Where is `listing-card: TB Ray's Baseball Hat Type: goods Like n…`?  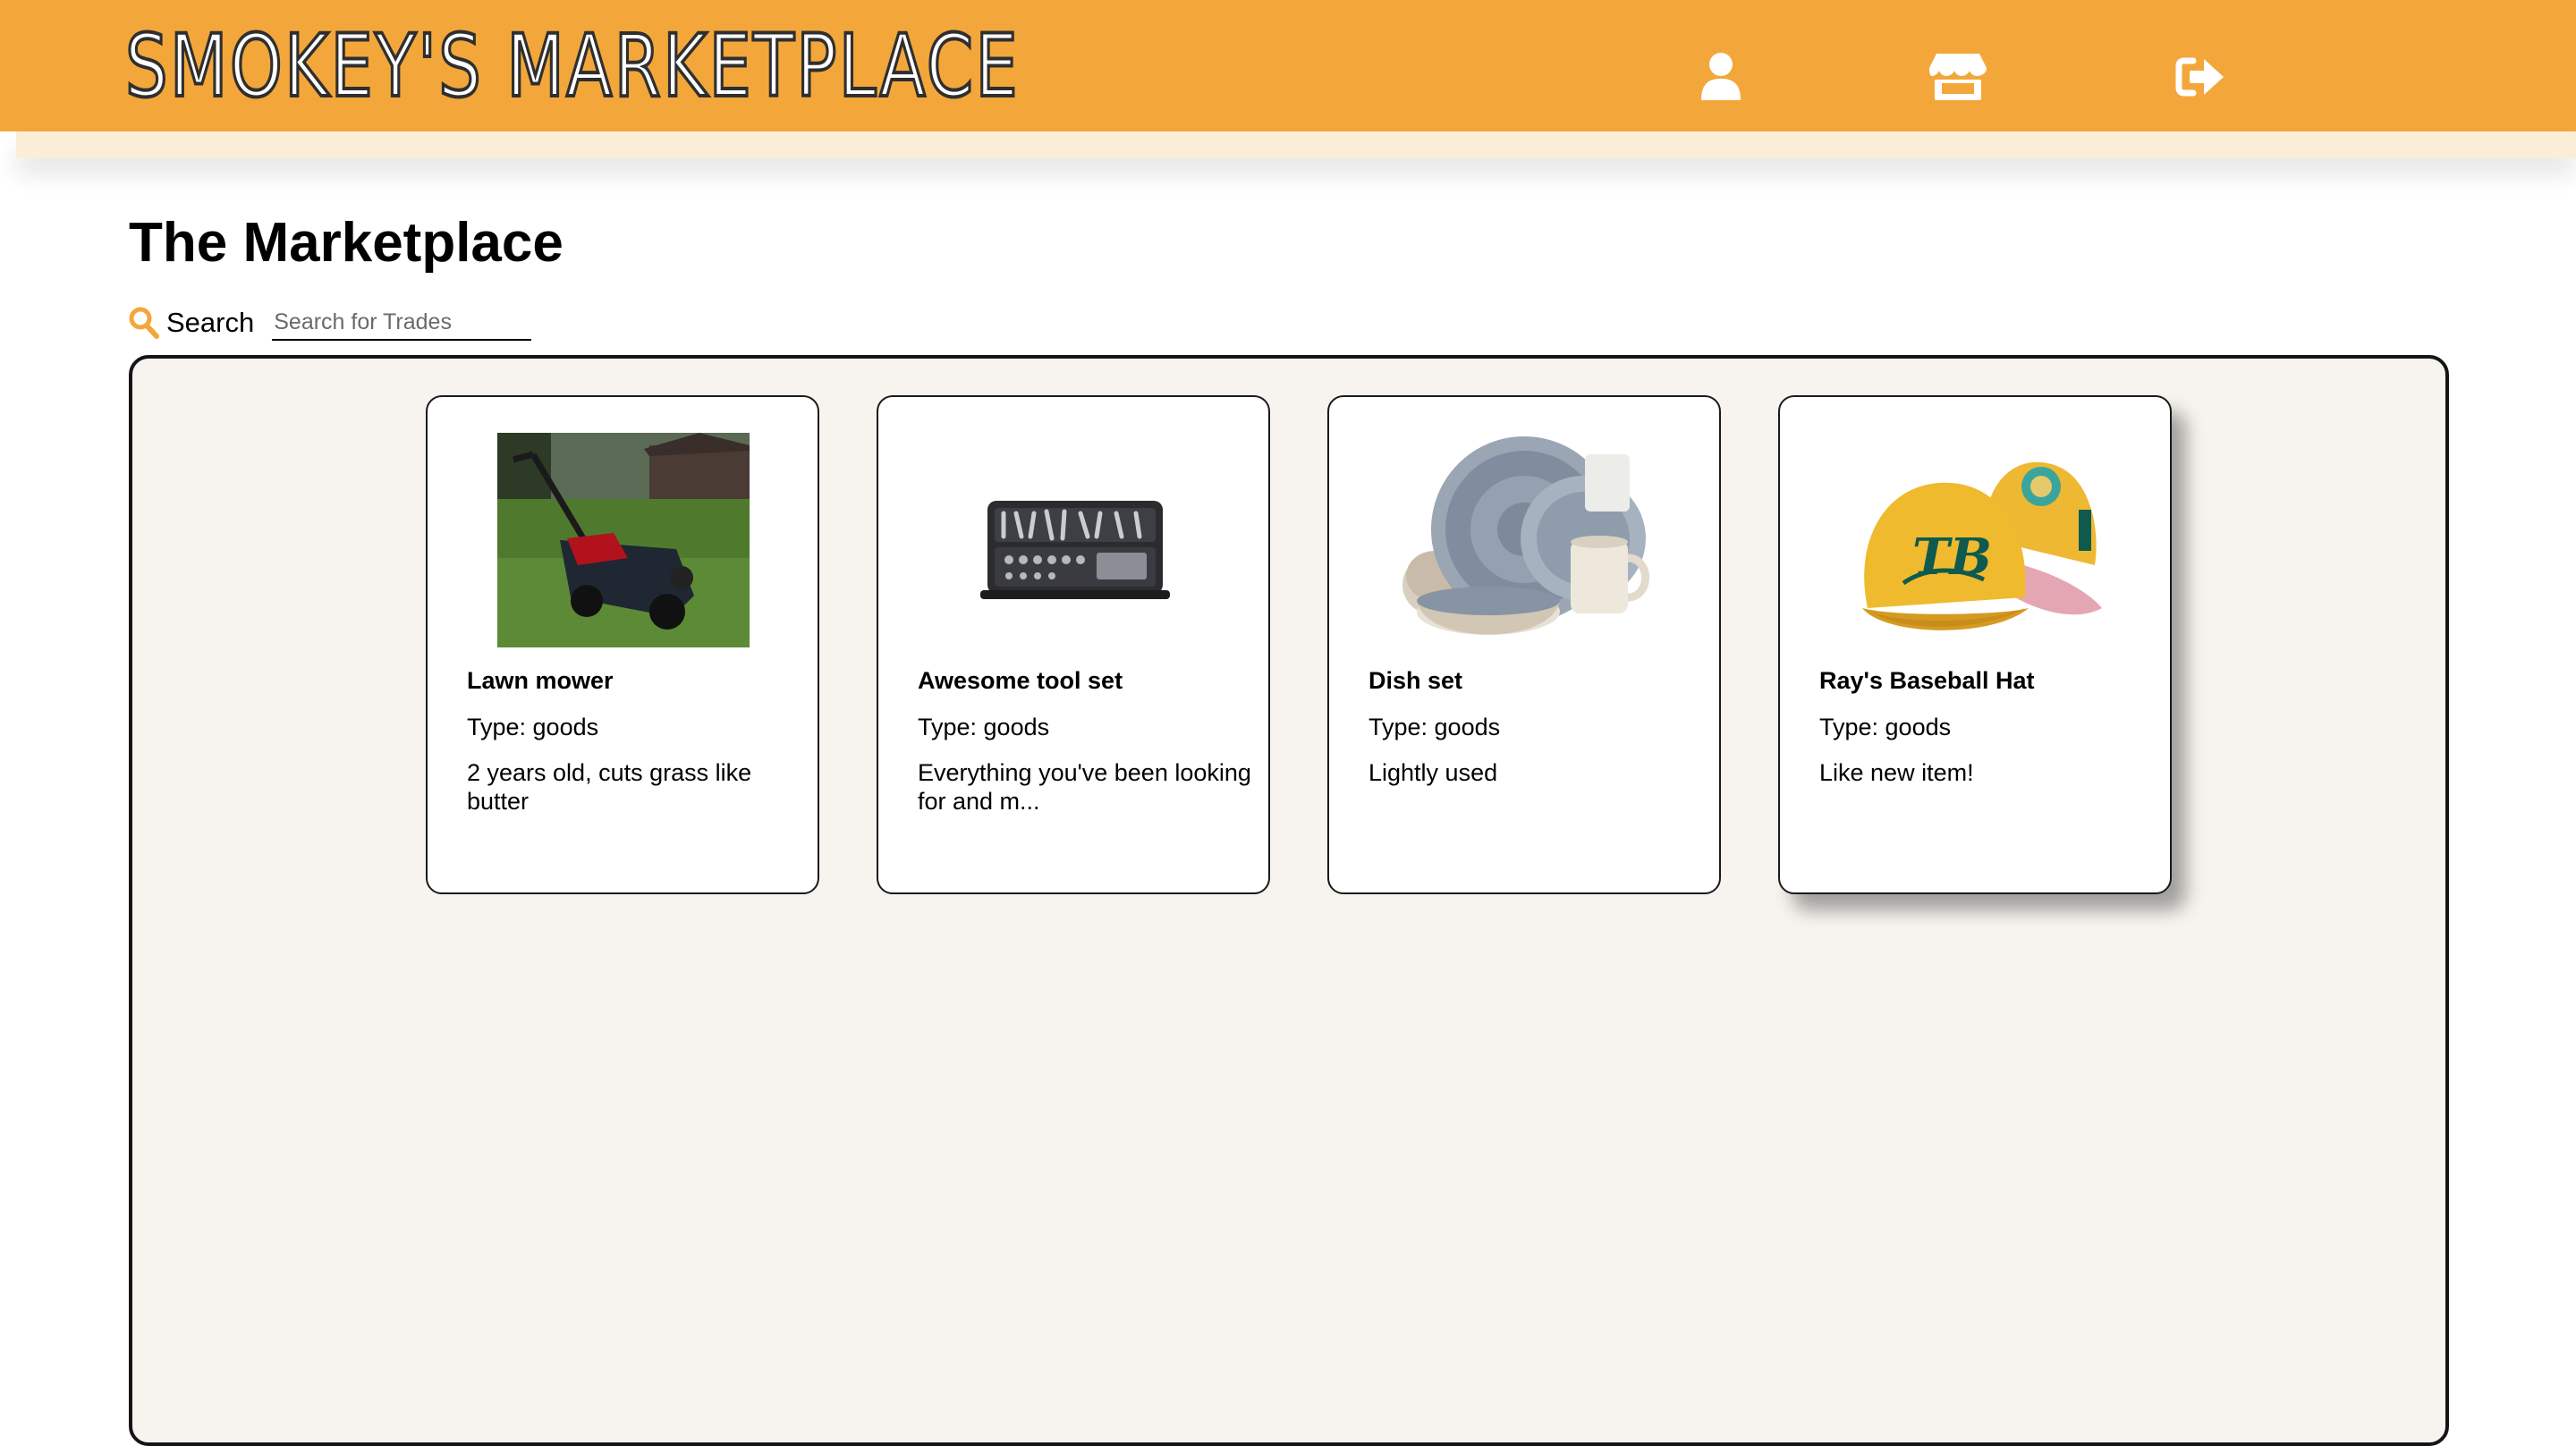
listing-card: TB Ray's Baseball Hat Type: goods Like n… is located at coordinates (1975, 644).